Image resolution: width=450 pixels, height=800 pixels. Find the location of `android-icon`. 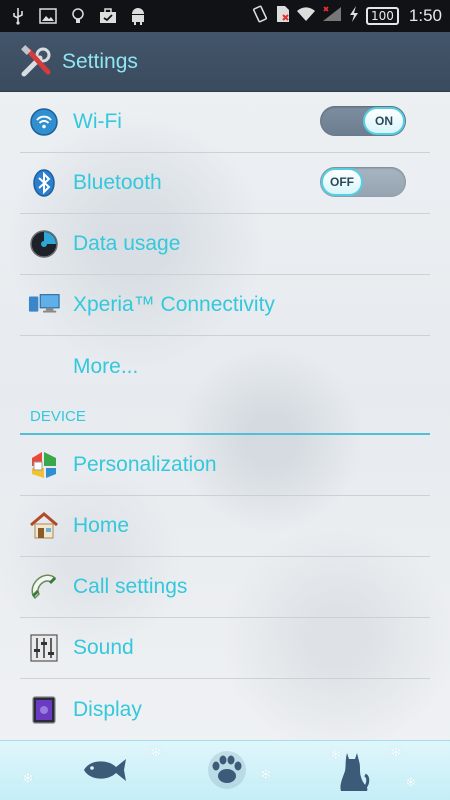

android-icon is located at coordinates (138, 16).